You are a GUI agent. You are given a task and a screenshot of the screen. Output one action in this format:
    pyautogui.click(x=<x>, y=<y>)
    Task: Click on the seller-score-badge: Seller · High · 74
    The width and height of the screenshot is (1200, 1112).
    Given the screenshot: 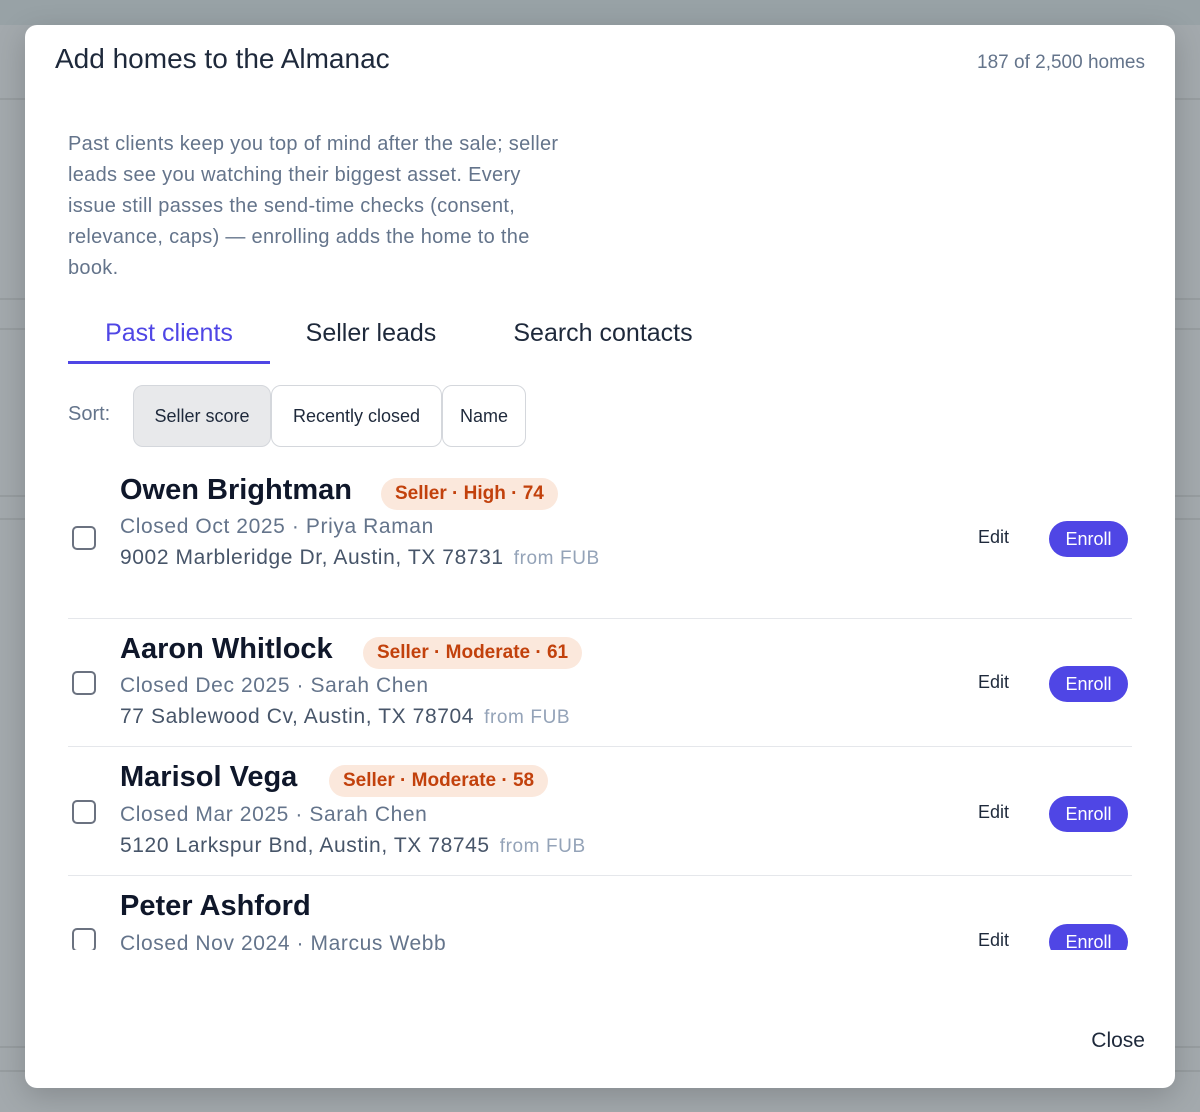 What is the action you would take?
    pyautogui.click(x=469, y=494)
    